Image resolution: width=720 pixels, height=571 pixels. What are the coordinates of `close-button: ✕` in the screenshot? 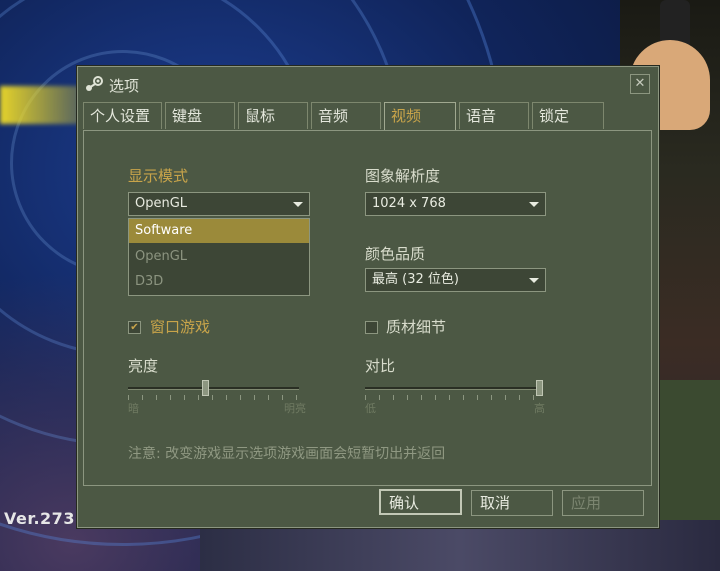 It's located at (640, 84).